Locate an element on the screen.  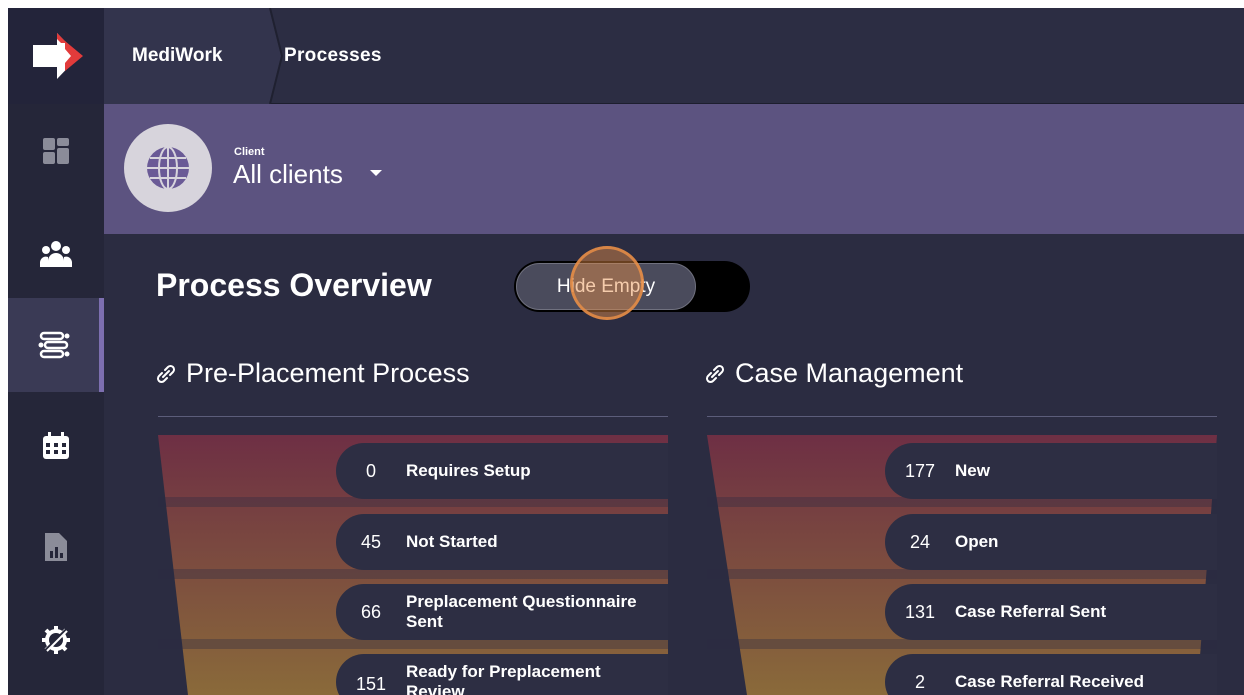
breadcrumb-current-label: Processes is located at coordinates (333, 55).